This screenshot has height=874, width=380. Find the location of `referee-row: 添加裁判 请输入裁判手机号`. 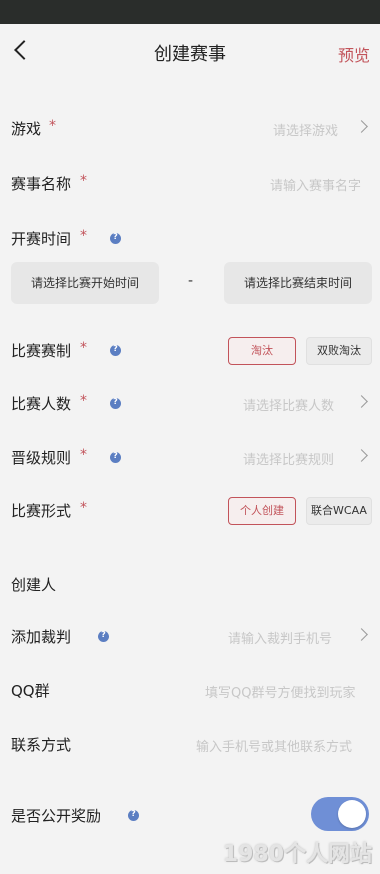

referee-row: 添加裁判 请输入裁判手机号 is located at coordinates (190, 636).